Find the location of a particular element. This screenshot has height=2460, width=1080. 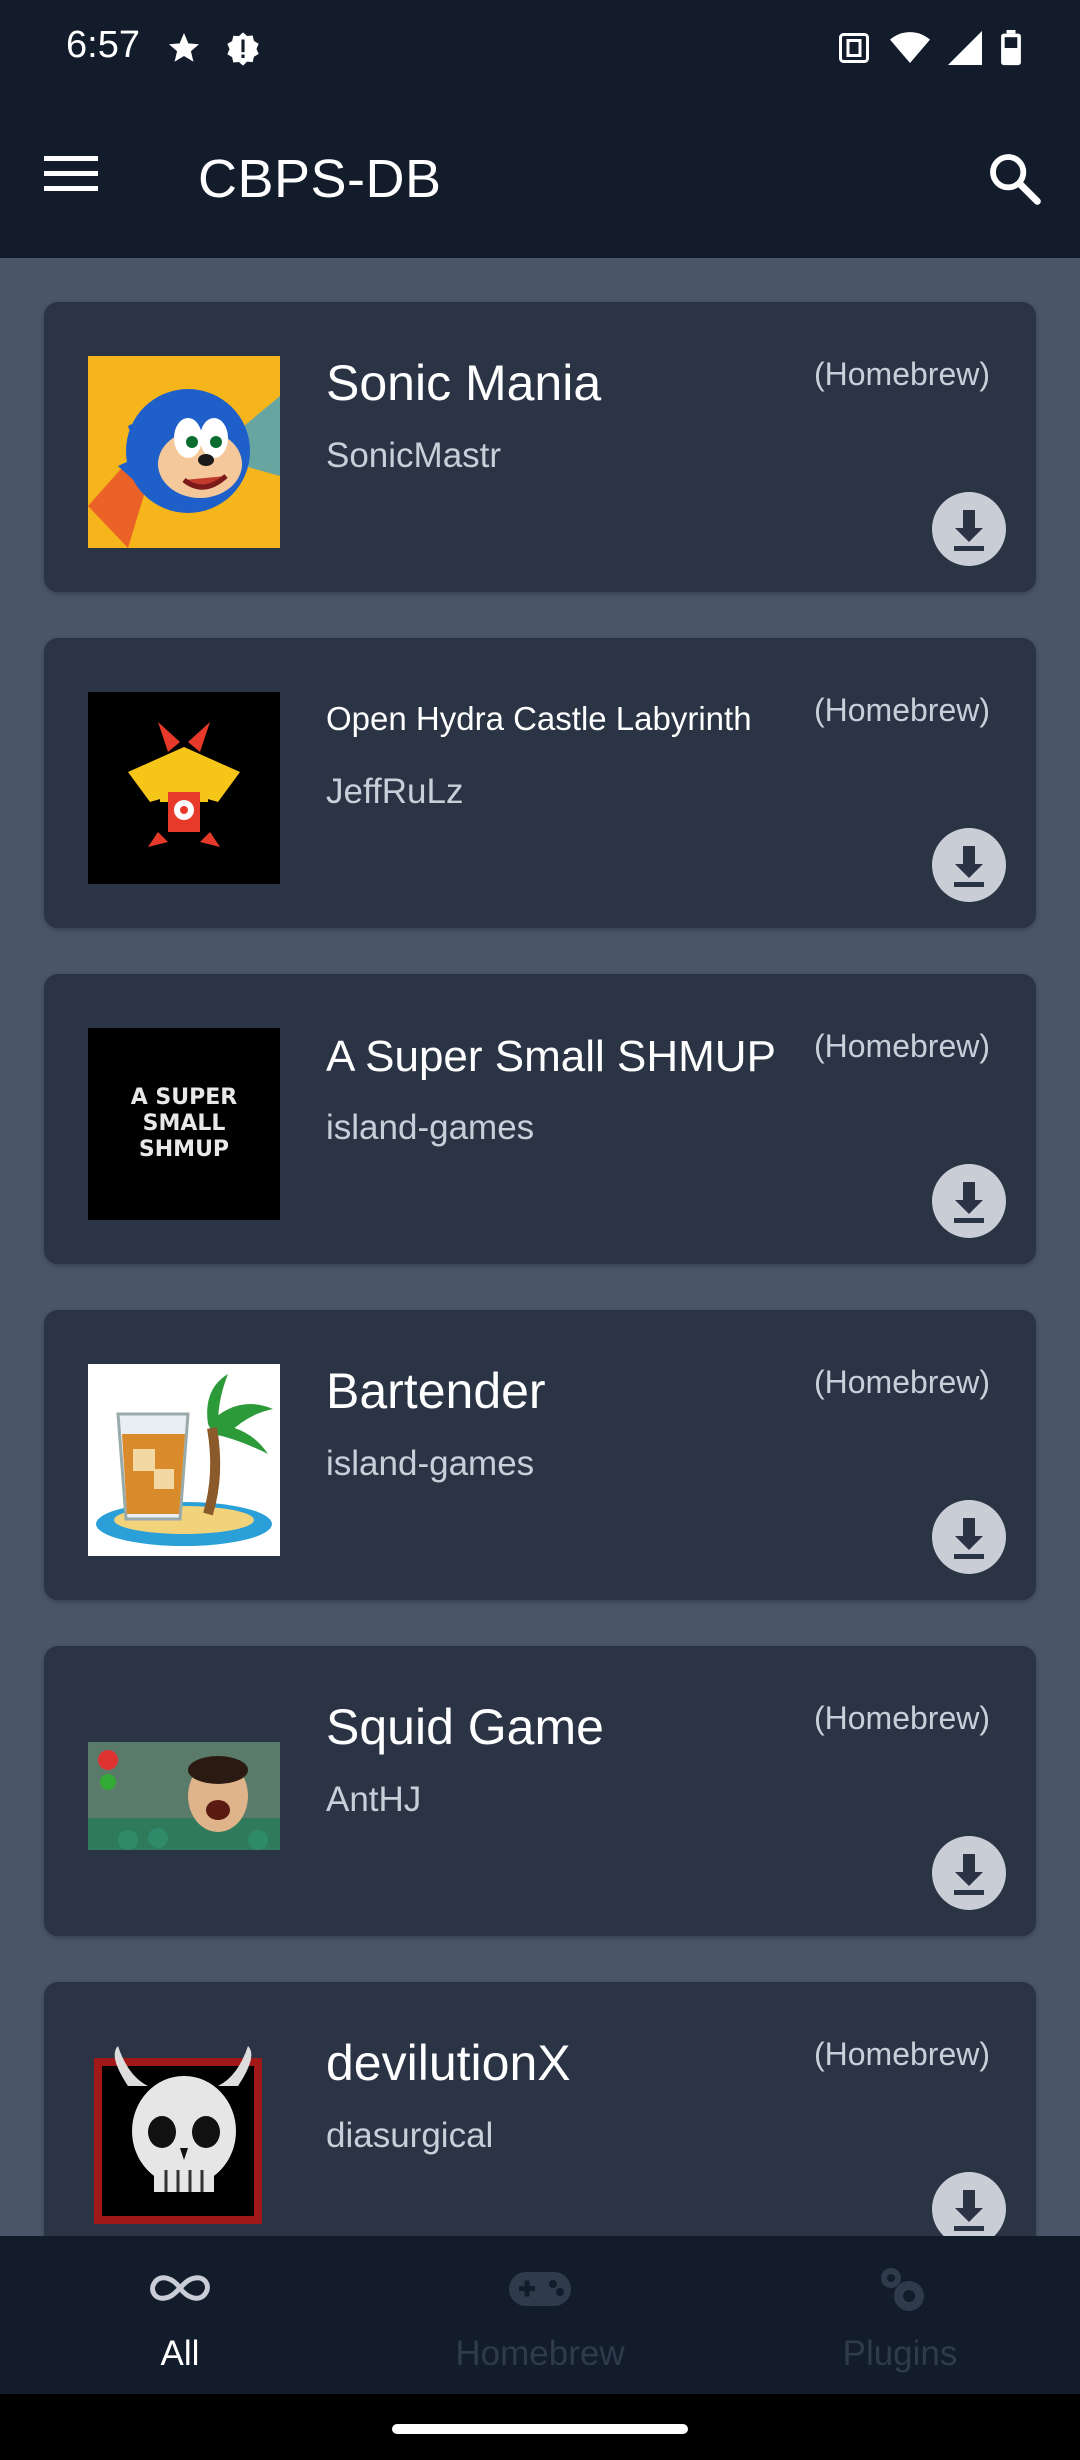

list-item: Bartender island-games (Homebrew) is located at coordinates (540, 1455).